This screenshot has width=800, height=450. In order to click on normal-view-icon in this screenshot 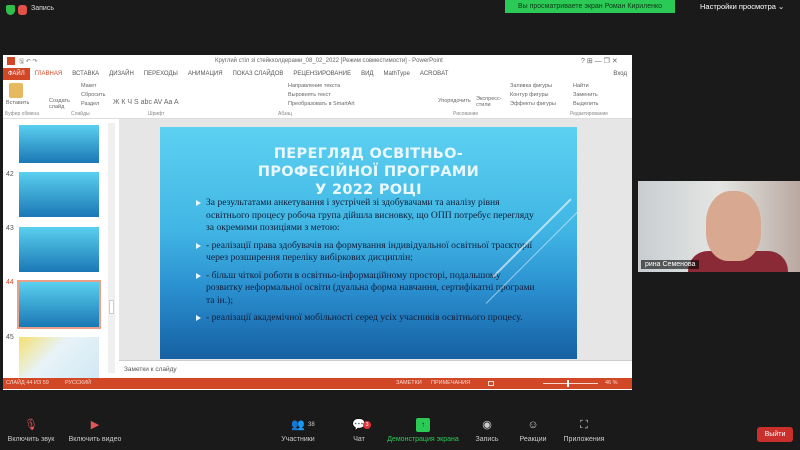, I will do `click(491, 383)`.